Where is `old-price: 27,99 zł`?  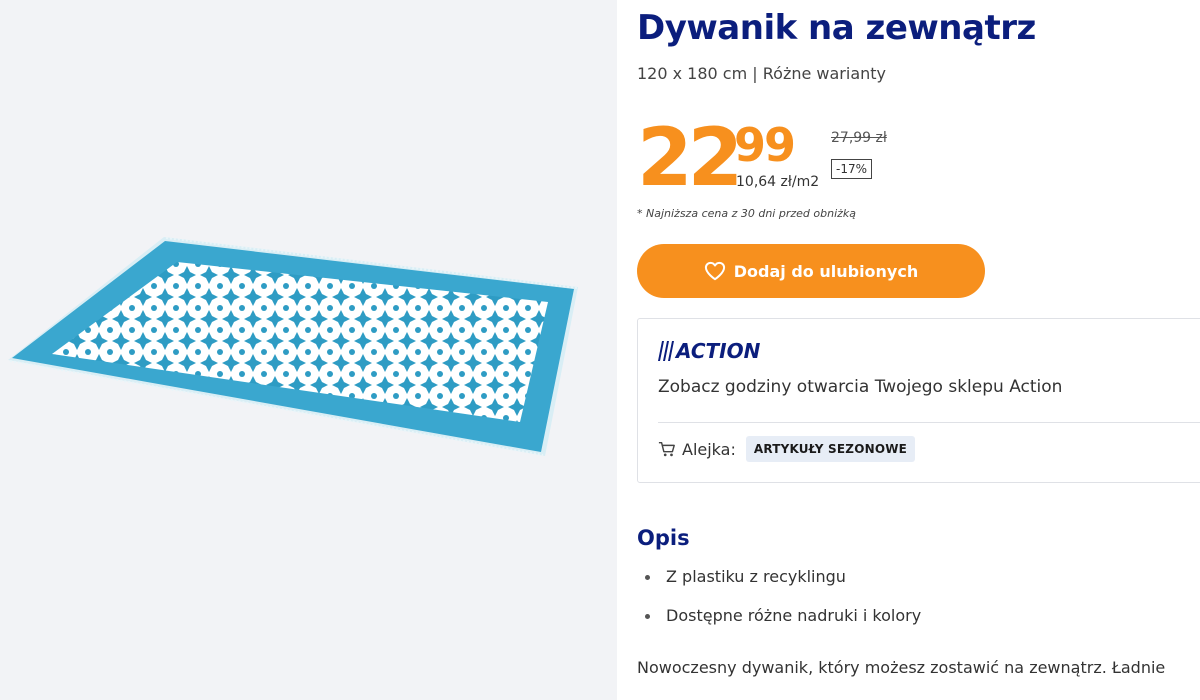
old-price: 27,99 zł is located at coordinates (859, 138).